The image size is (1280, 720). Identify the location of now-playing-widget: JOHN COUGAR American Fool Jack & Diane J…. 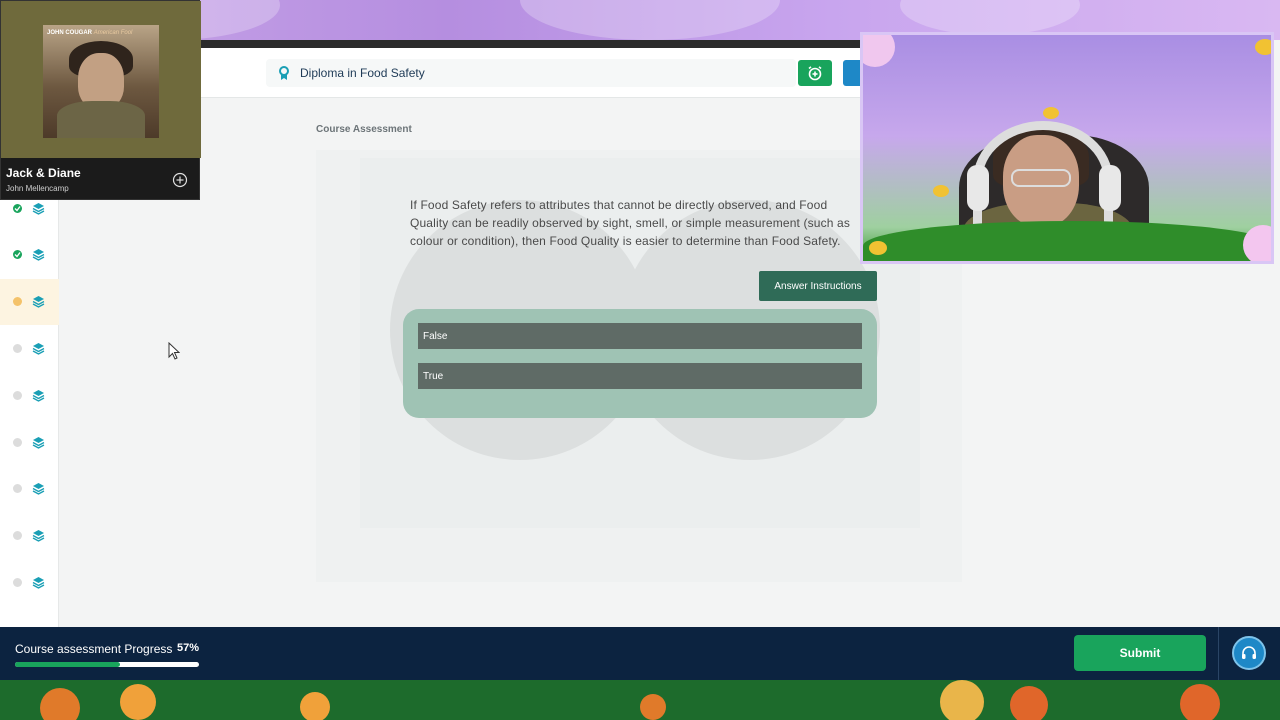
(100, 100).